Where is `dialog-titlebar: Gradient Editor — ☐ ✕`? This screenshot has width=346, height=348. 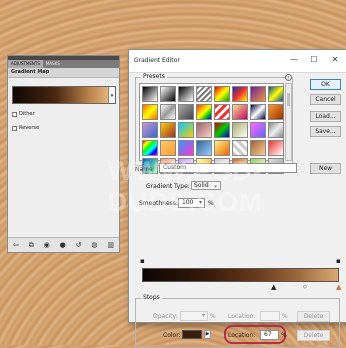
dialog-titlebar: Gradient Editor — ☐ ✕ is located at coordinates (237, 61).